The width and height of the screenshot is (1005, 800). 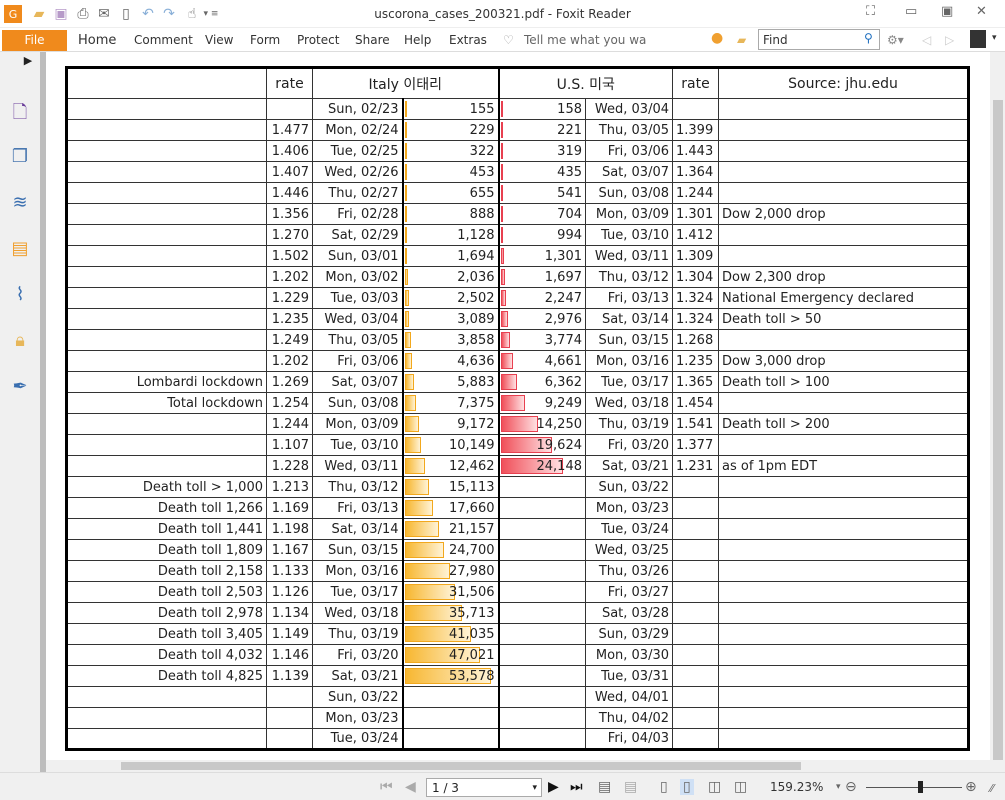 I want to click on single-view-icon: ▯, so click(x=664, y=787).